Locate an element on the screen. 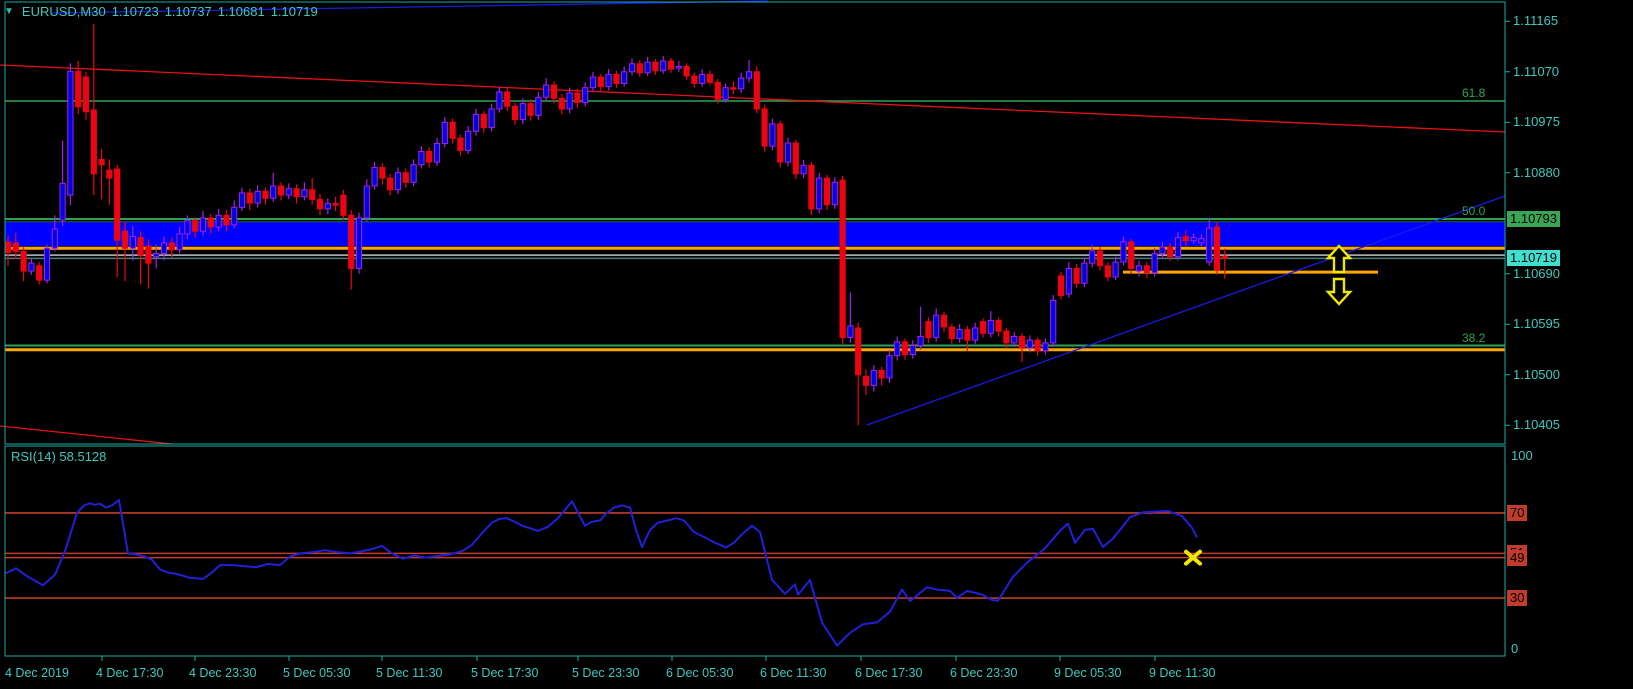 The width and height of the screenshot is (1633, 689). price-box-cyan: 1.10719 is located at coordinates (1533, 258).